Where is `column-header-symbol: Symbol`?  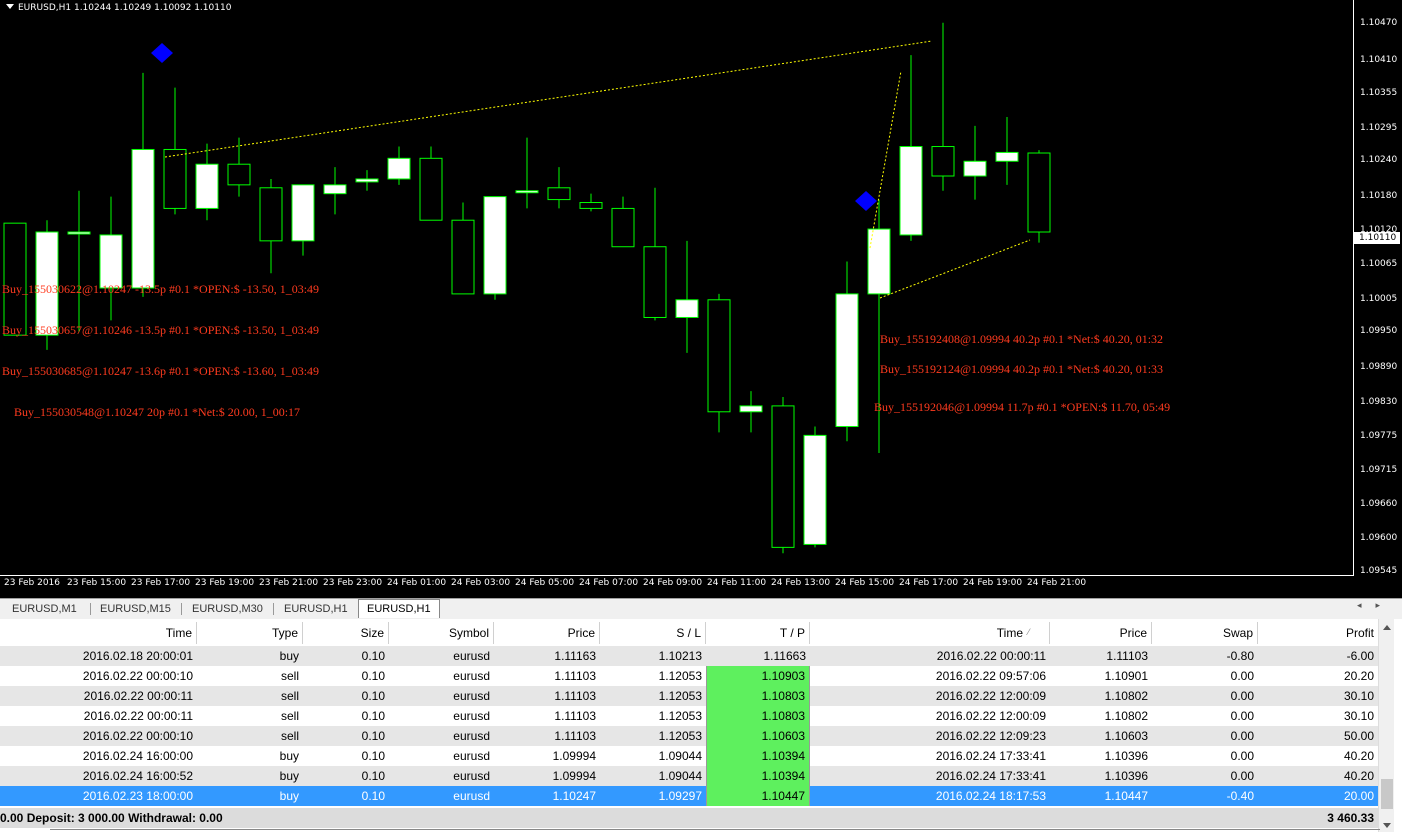 column-header-symbol: Symbol is located at coordinates (441, 633).